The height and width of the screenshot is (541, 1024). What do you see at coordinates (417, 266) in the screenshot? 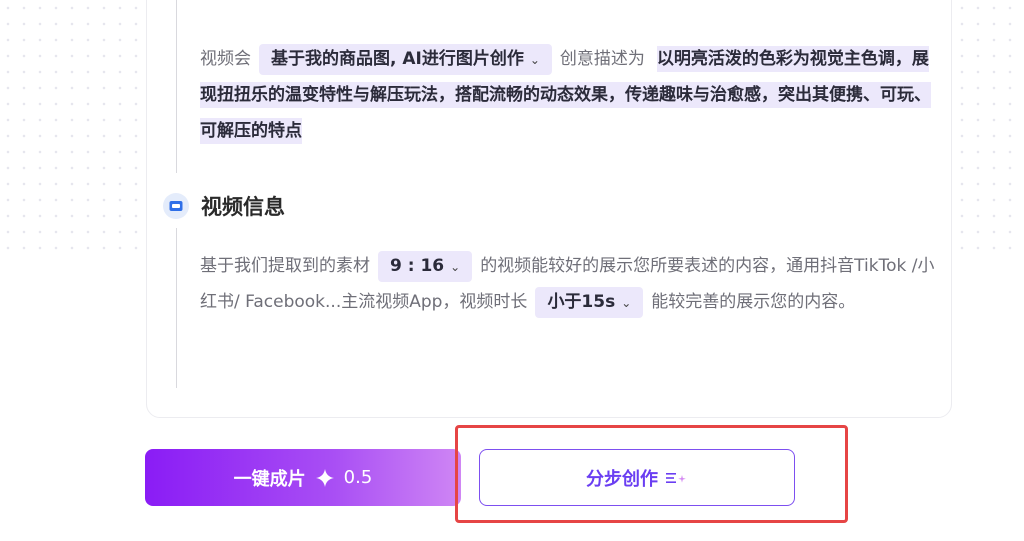
I see `aspect-ratio-value: 9 : 16` at bounding box center [417, 266].